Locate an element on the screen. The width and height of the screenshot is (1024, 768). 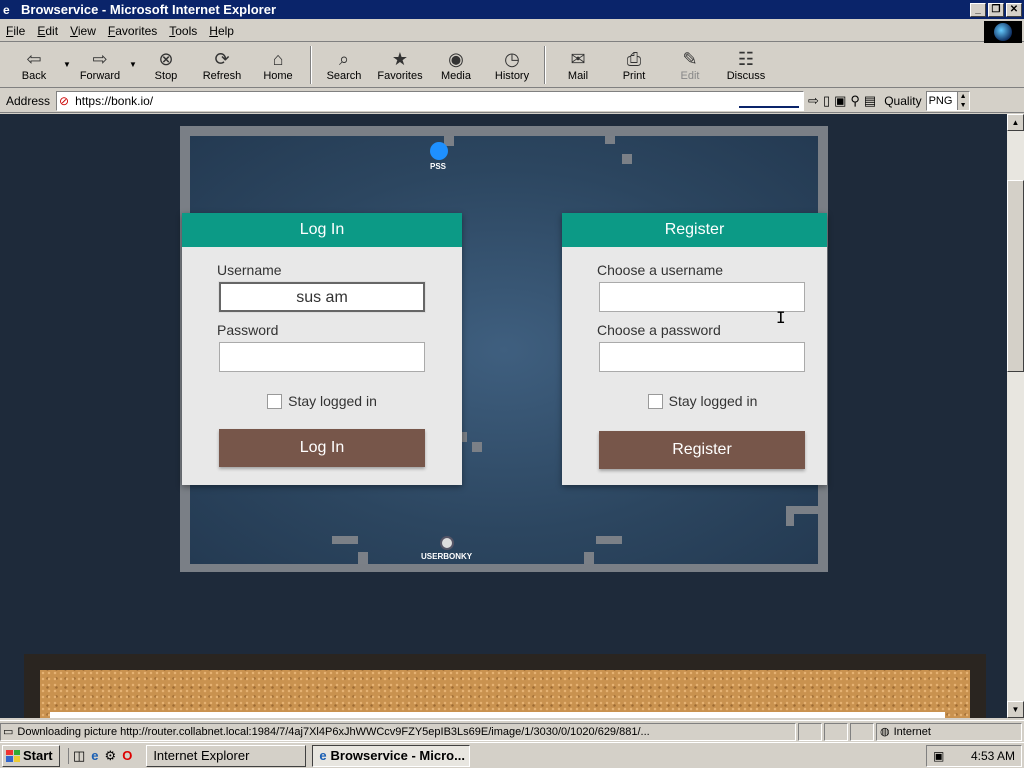
forward-arrow-icon: ⇨ is located at coordinates (100, 59).